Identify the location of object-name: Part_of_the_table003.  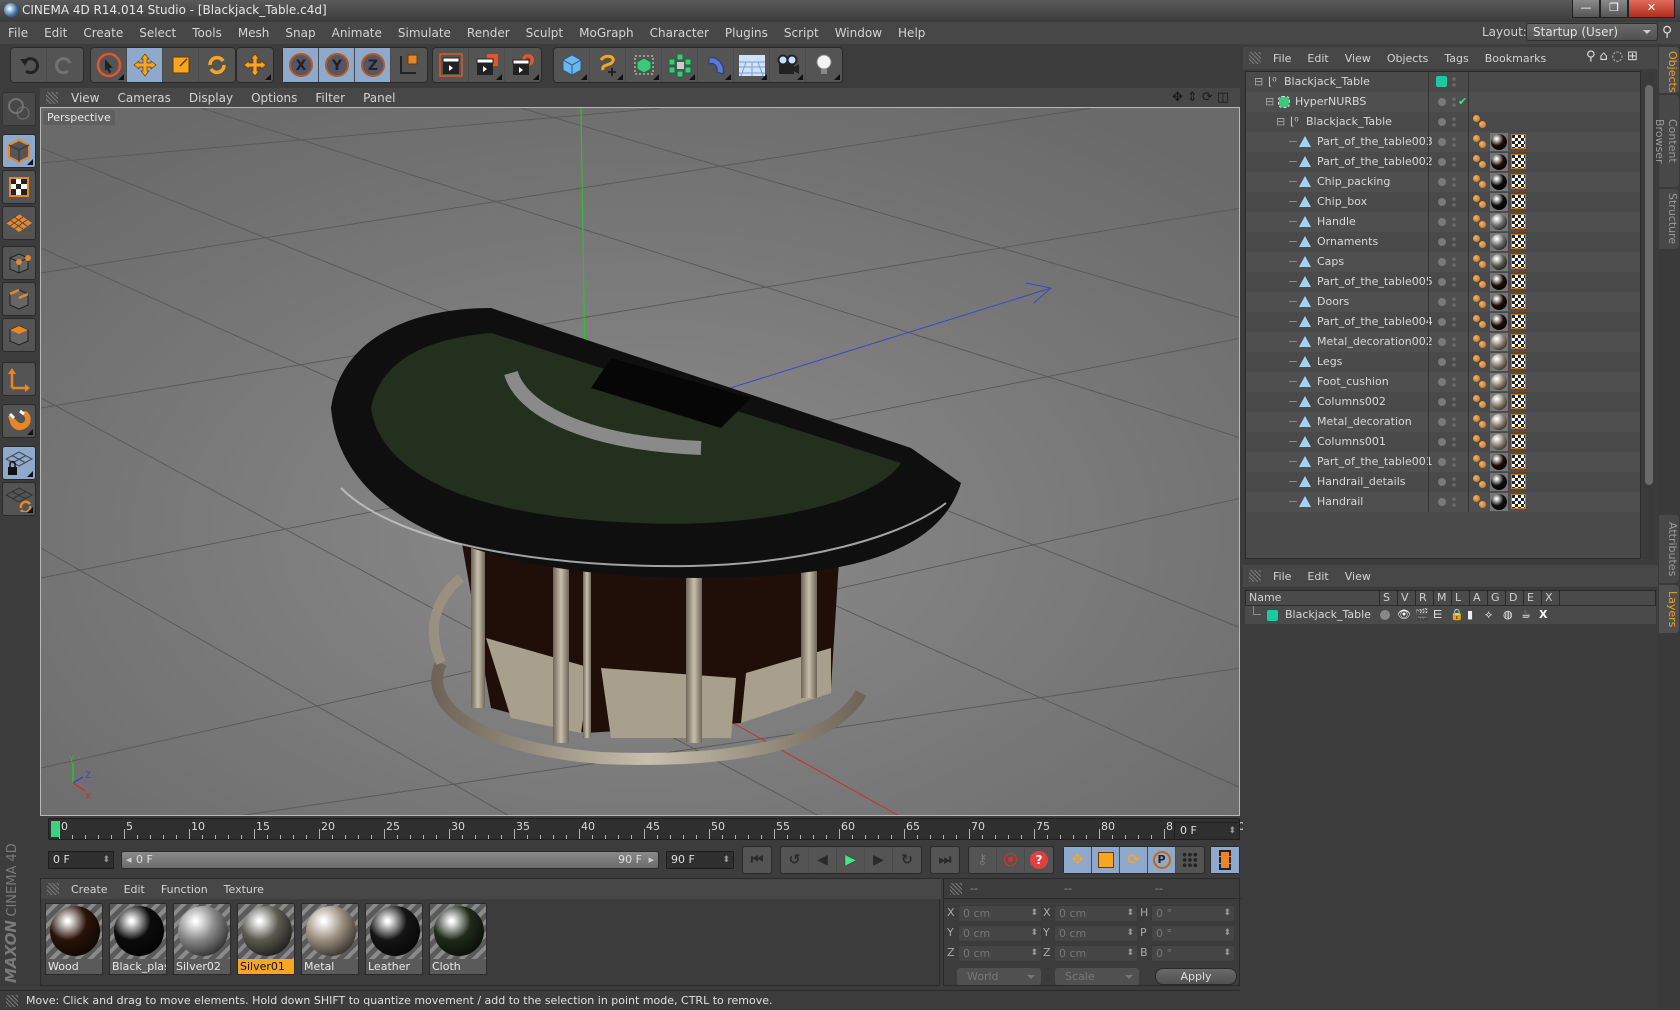
(1375, 142).